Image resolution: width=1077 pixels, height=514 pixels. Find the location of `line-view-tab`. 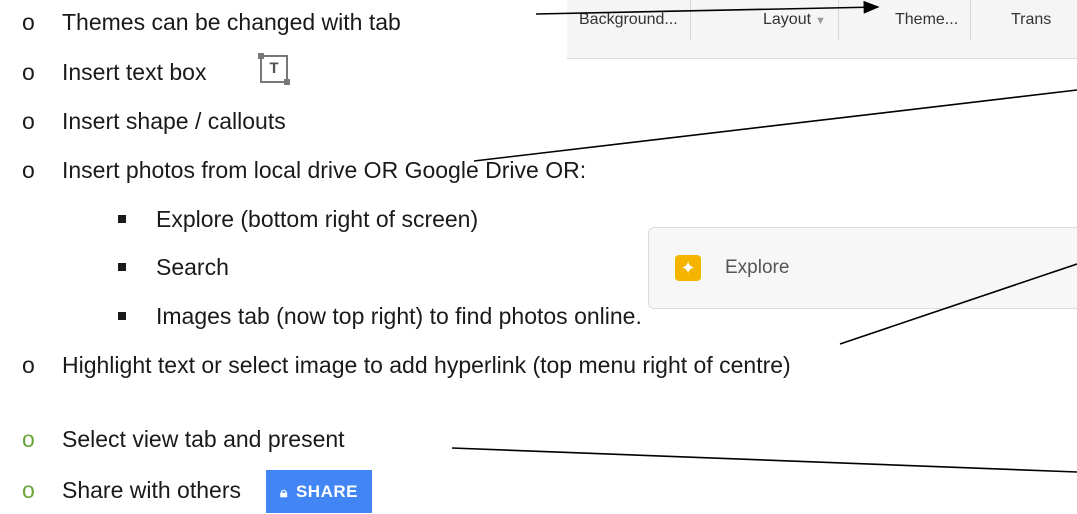

line-view-tab is located at coordinates (764, 460).